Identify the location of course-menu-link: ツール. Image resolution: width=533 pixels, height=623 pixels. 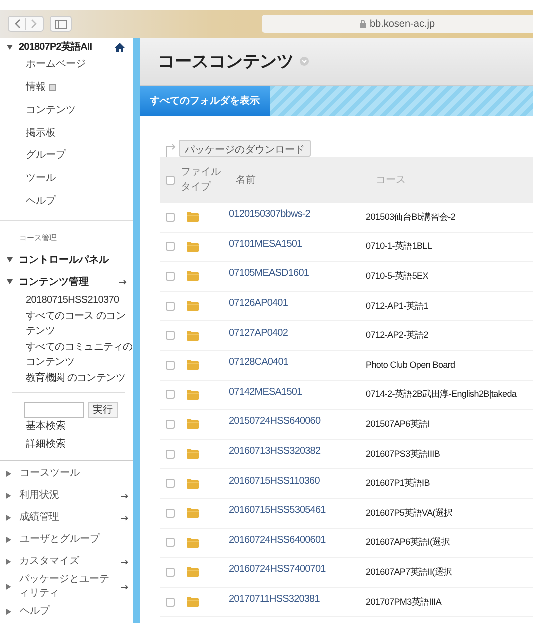
(41, 177).